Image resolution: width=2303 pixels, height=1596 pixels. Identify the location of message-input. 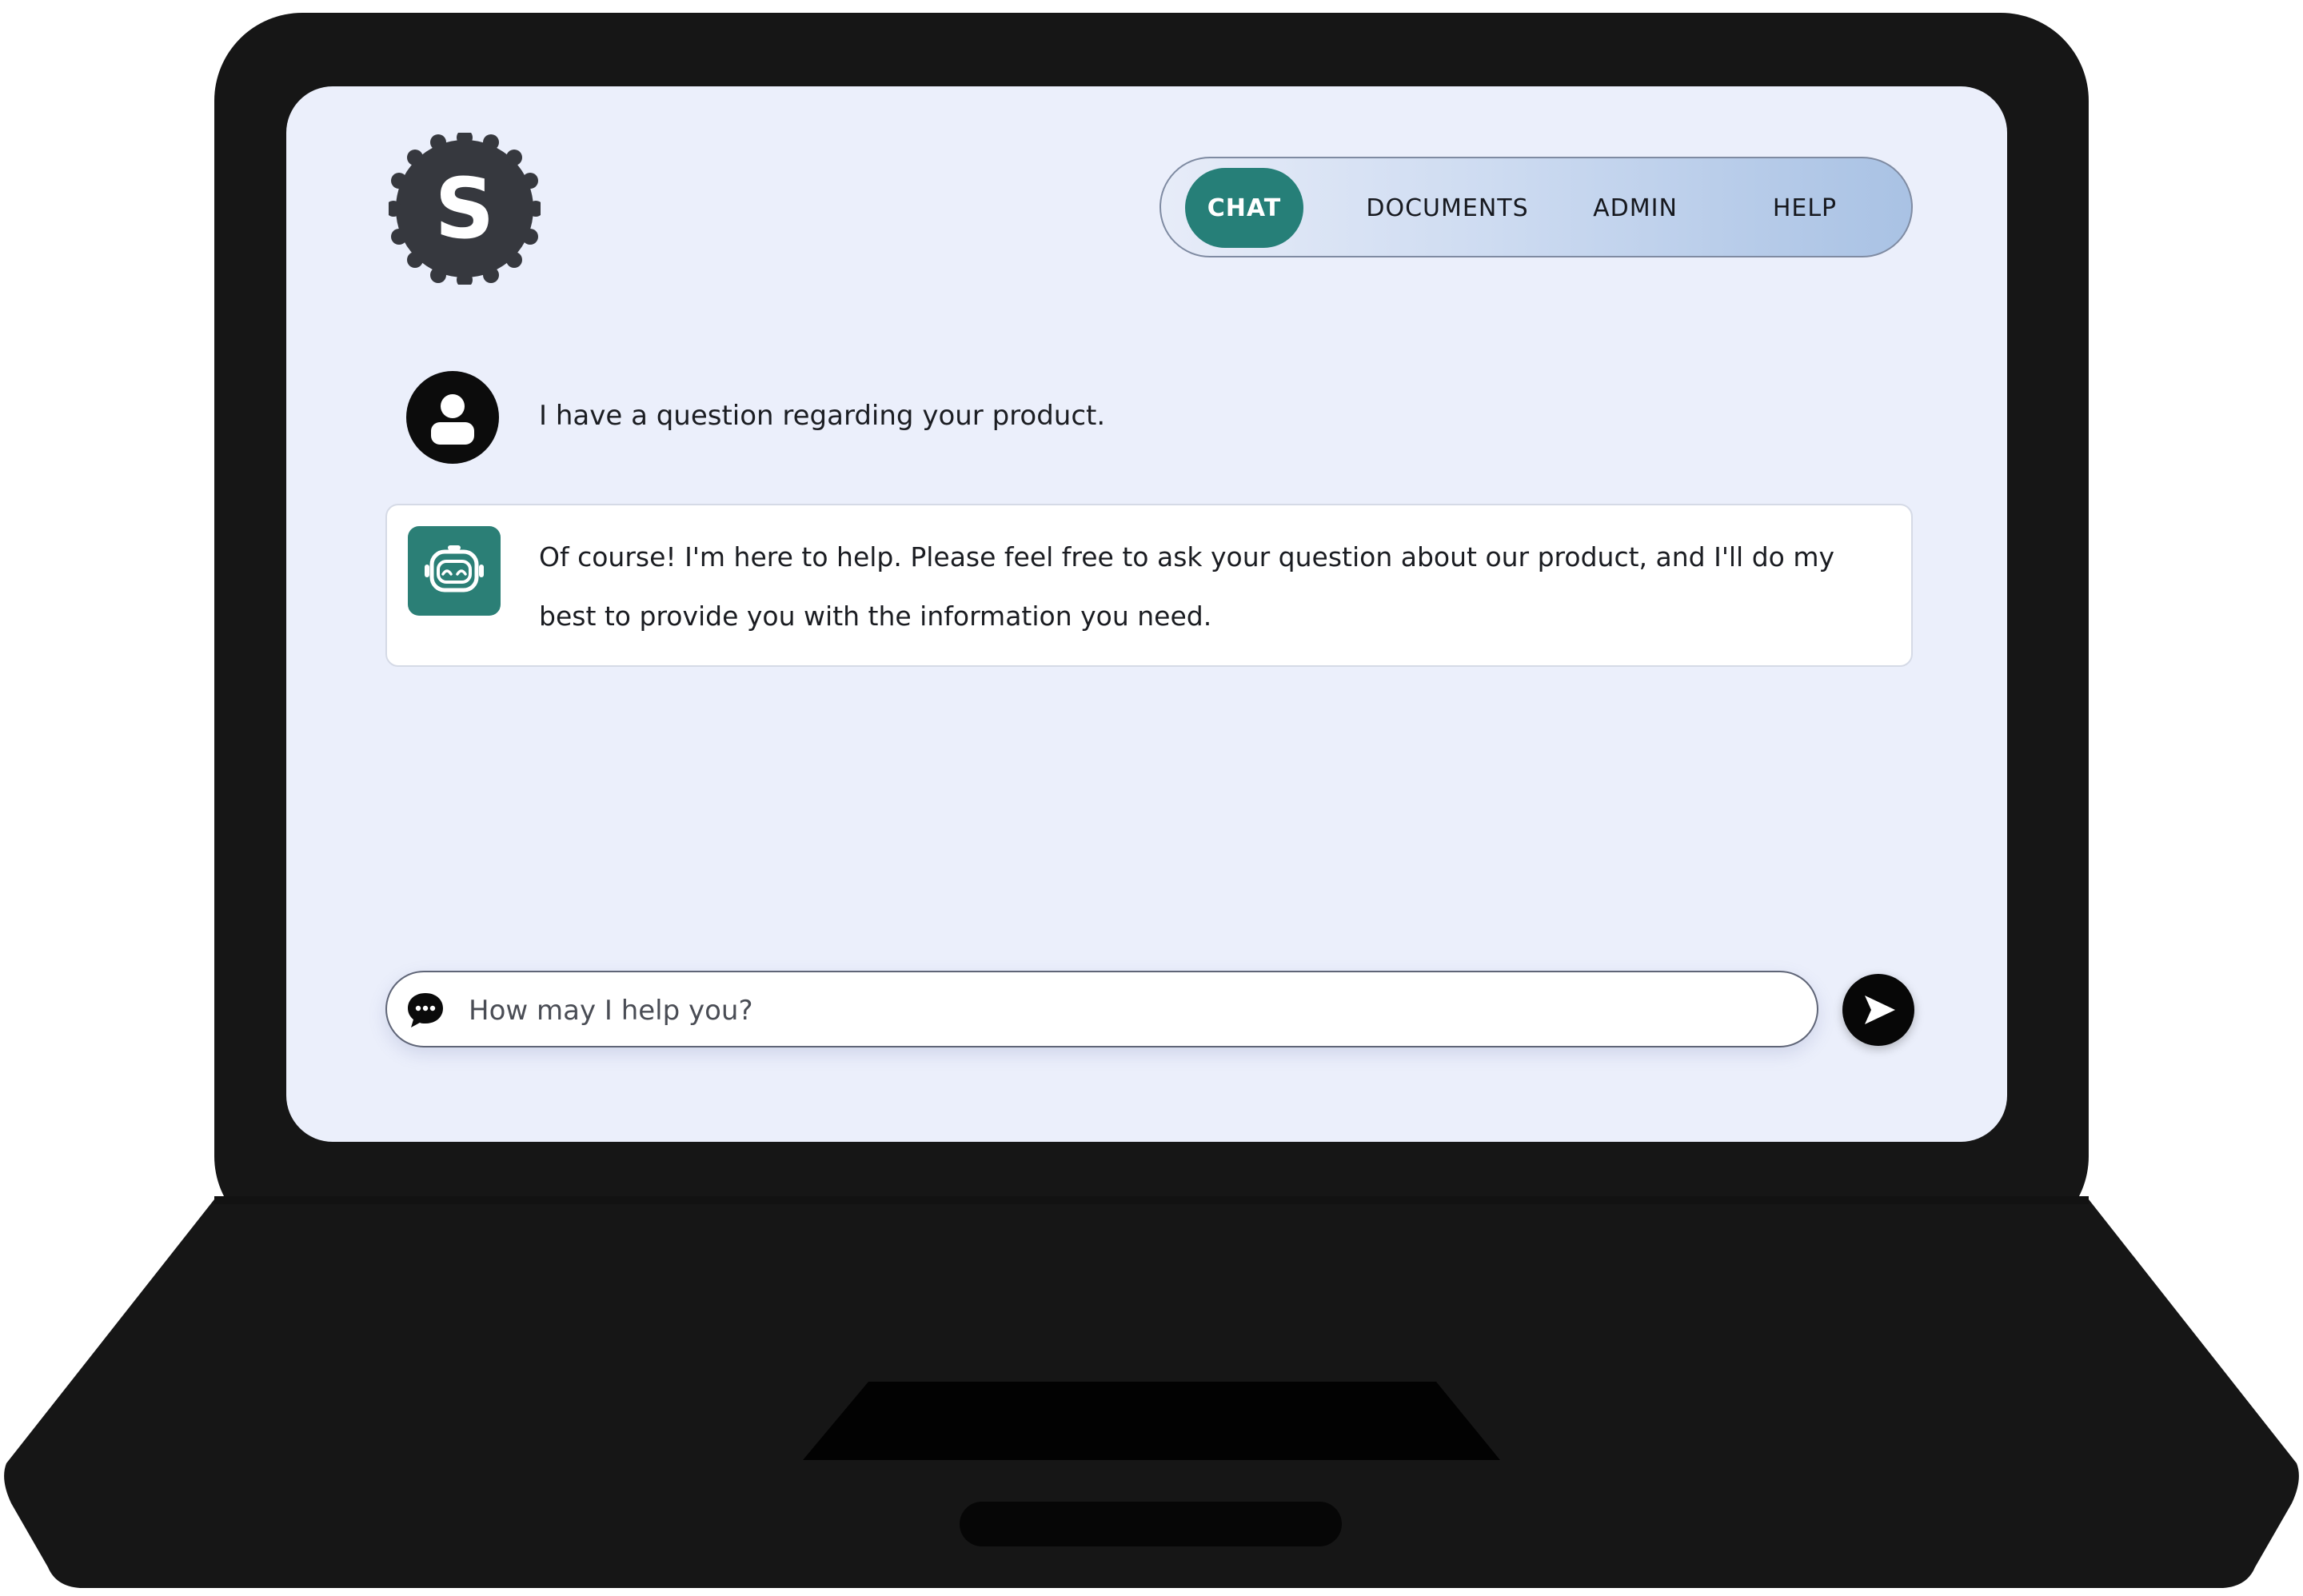
(1124, 1011).